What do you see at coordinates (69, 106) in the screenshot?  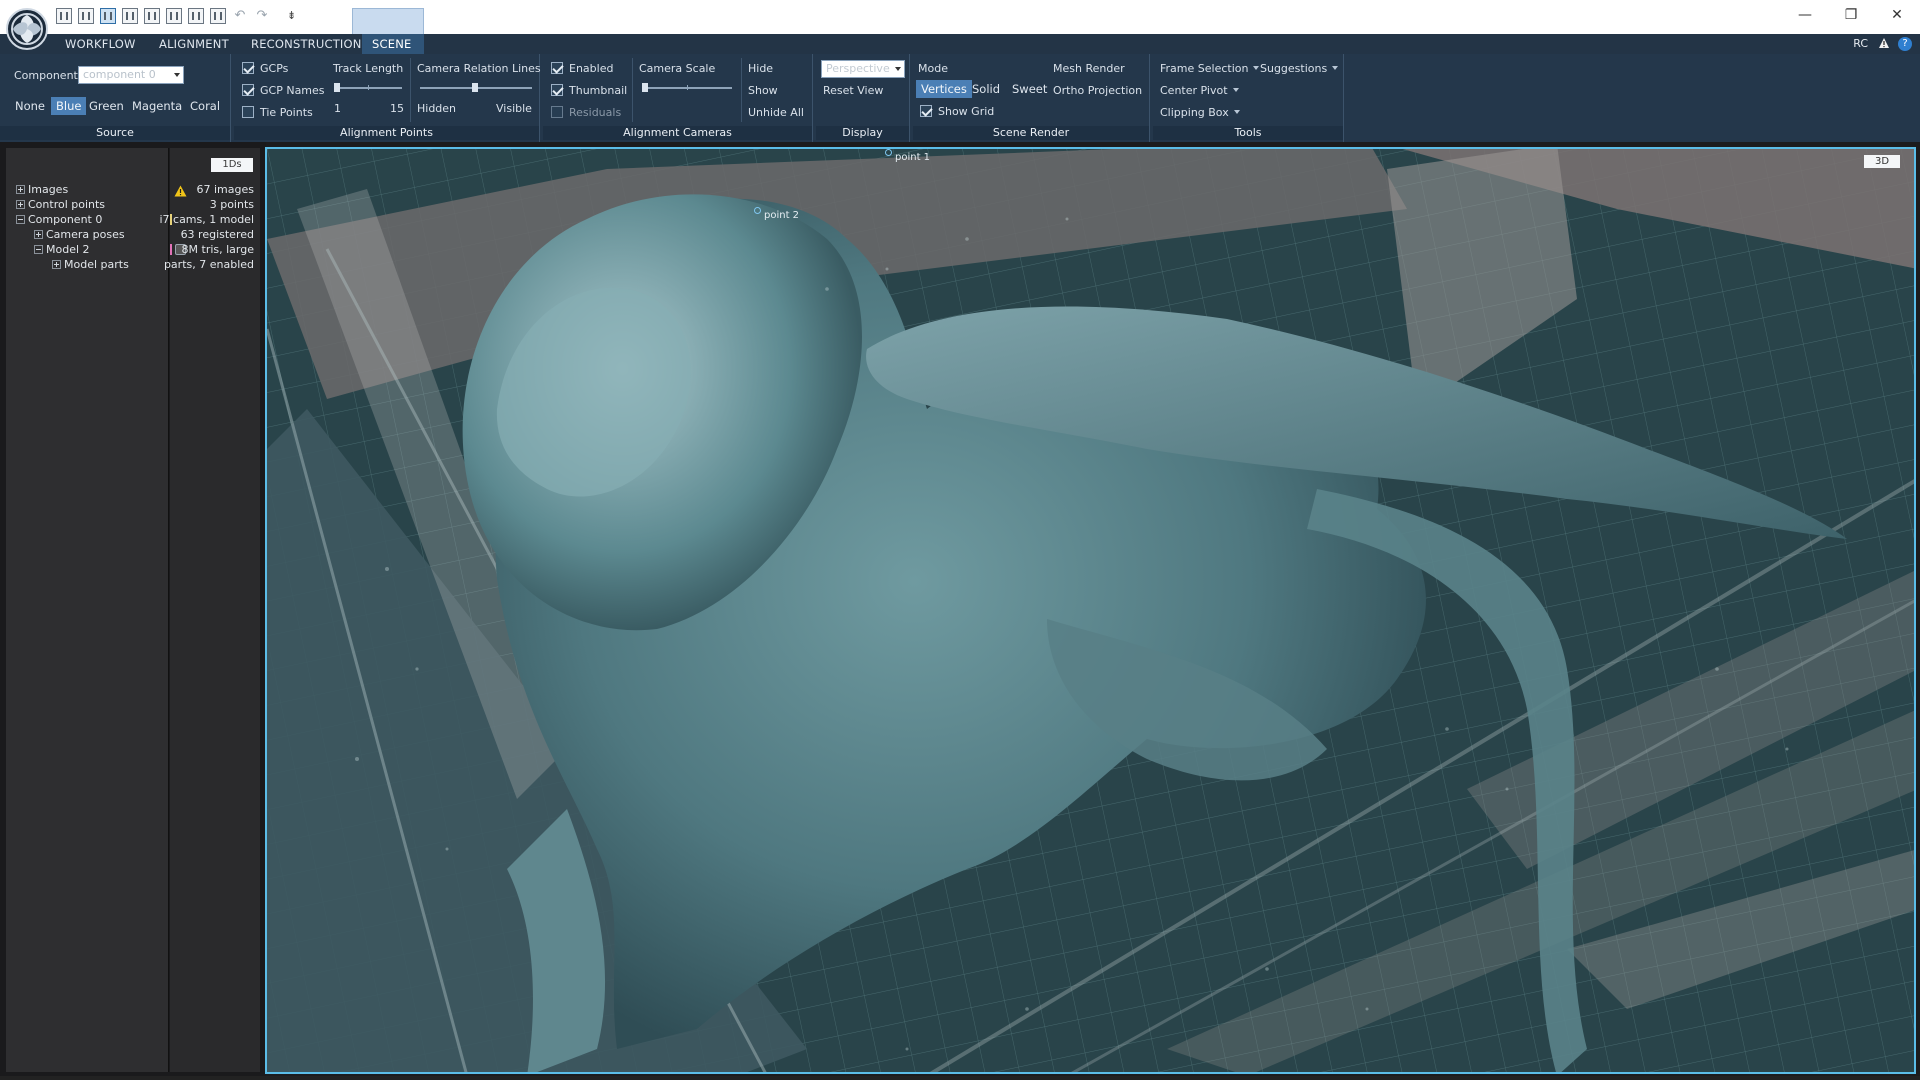 I see `color-blue-button: Blue` at bounding box center [69, 106].